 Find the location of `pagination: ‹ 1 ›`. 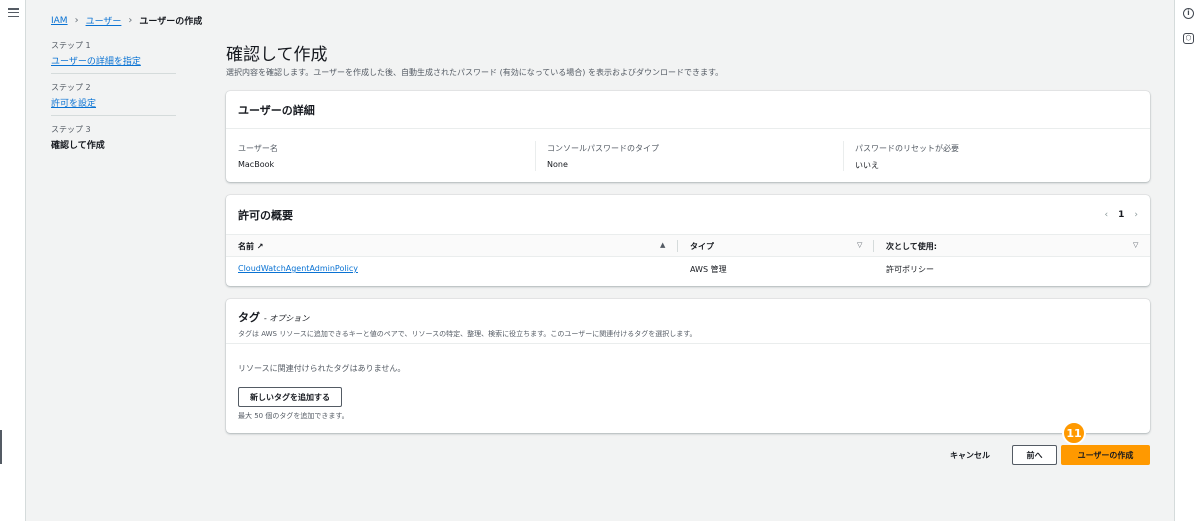

pagination: ‹ 1 › is located at coordinates (1121, 215).